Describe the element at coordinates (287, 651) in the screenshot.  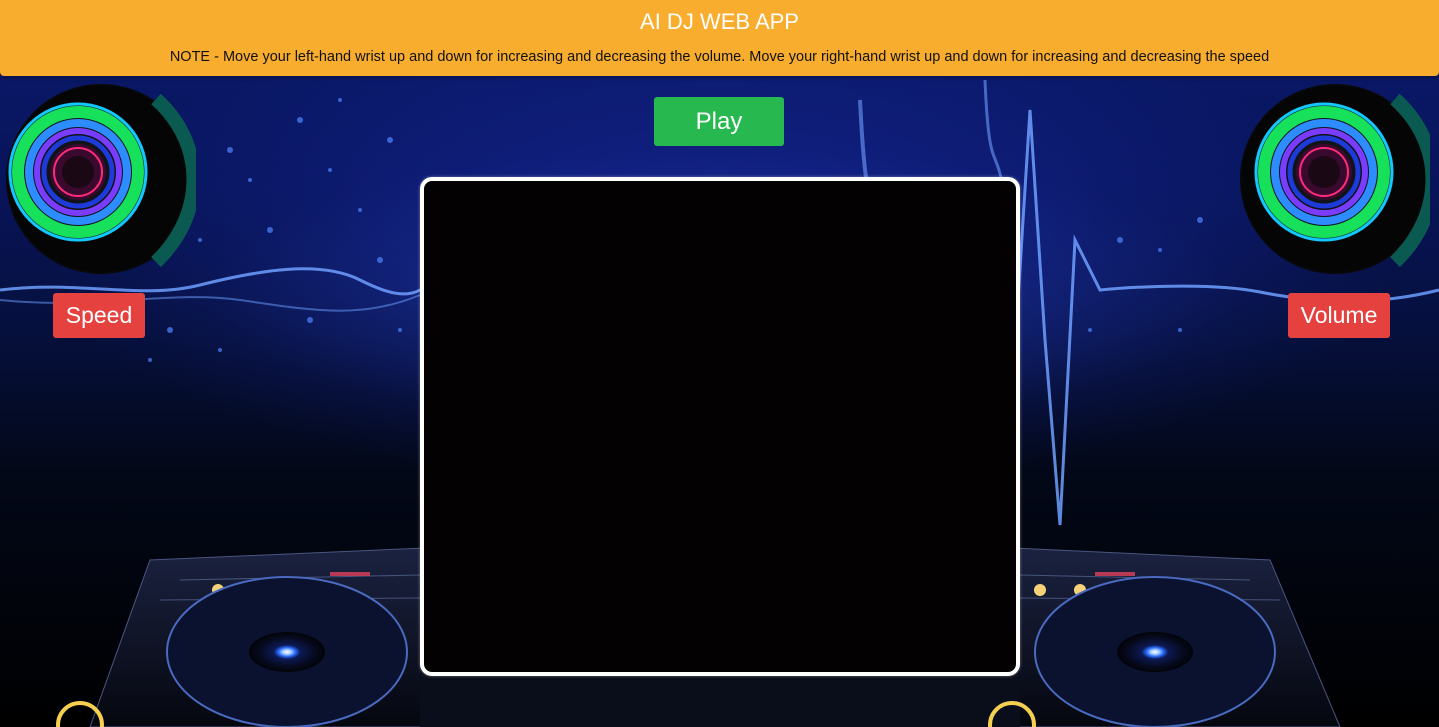
I see `left-turntable-icon` at that location.